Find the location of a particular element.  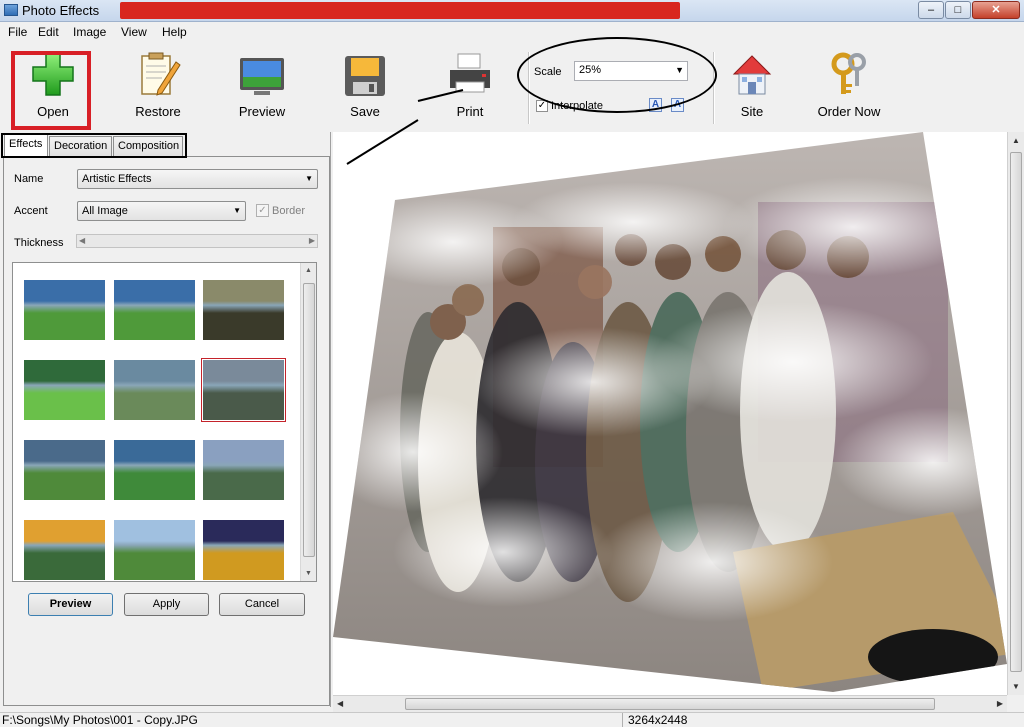

menu-view: View is located at coordinates (134, 32).